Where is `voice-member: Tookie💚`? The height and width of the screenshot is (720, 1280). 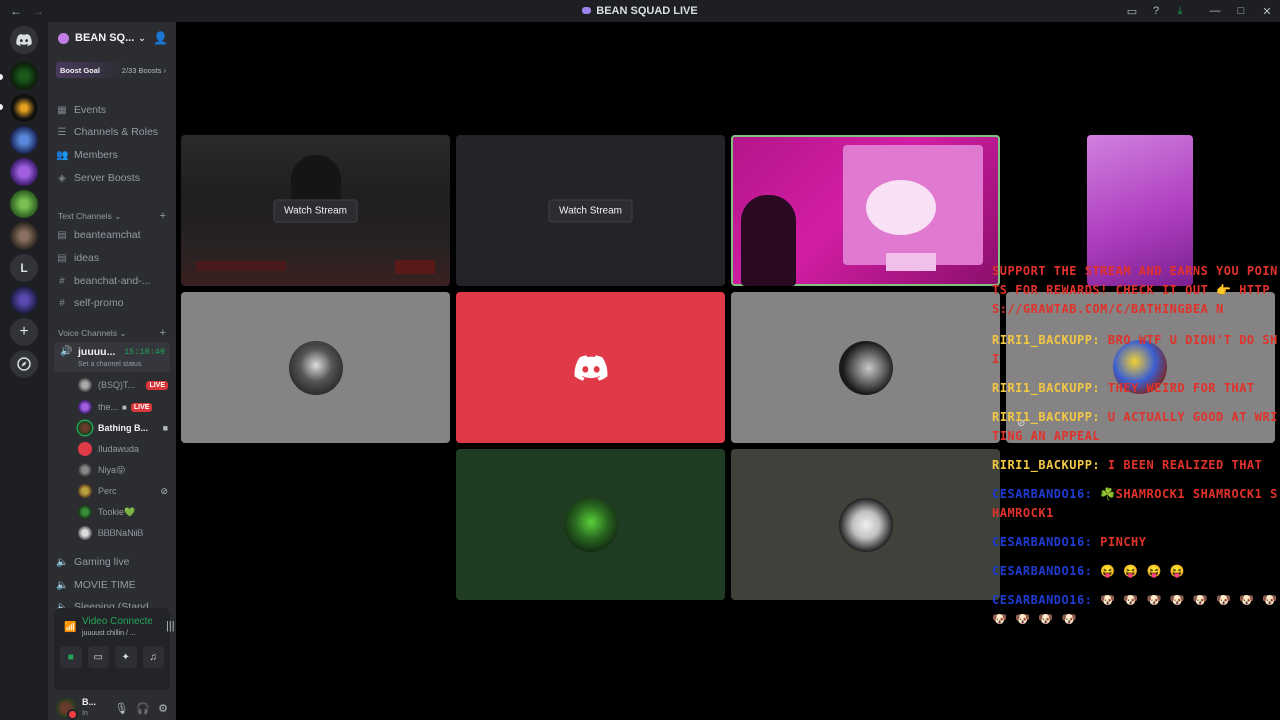
voice-member: Tookie💚 is located at coordinates (123, 512).